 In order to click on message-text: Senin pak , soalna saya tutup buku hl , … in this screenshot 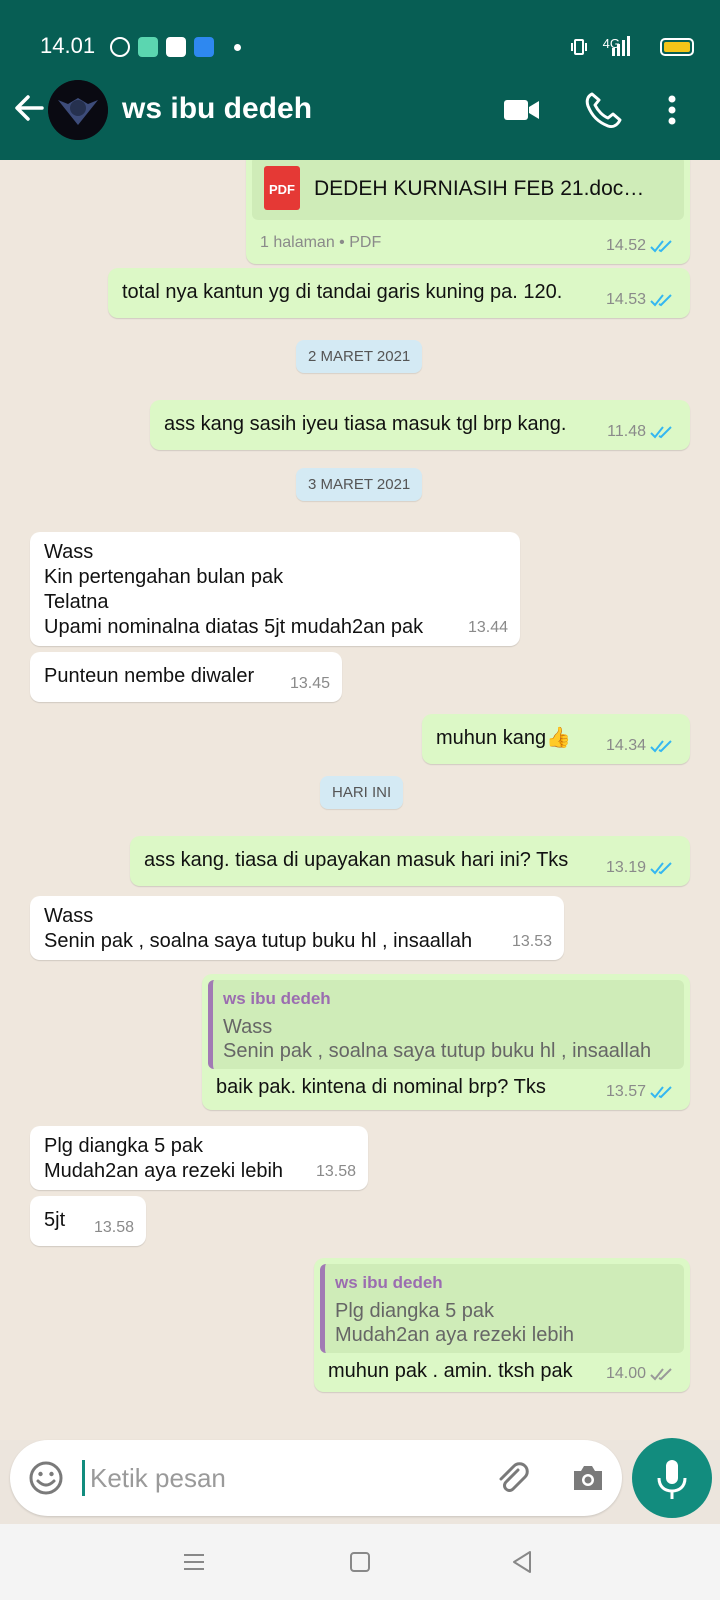, I will do `click(258, 941)`.